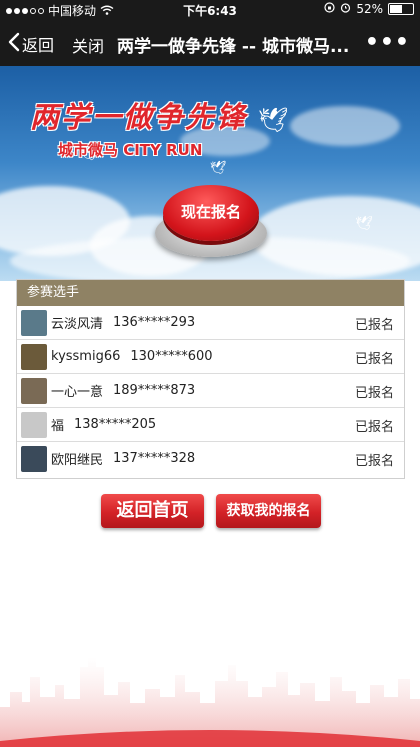  I want to click on participant-phone: 130*****600, so click(171, 356).